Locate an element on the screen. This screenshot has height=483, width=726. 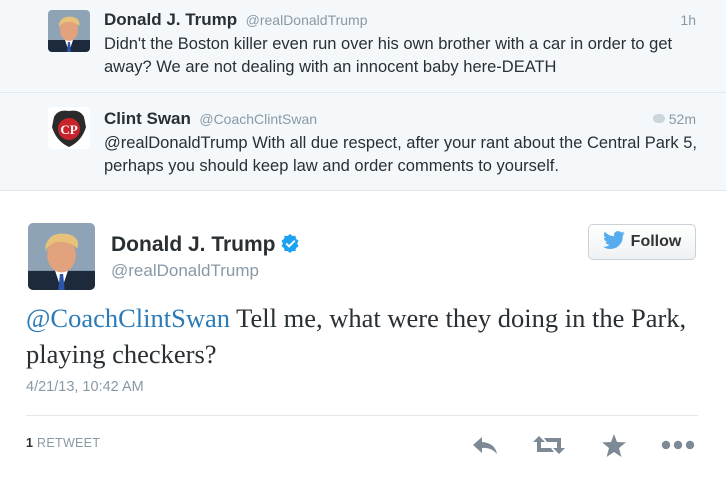
retweet-icon is located at coordinates (549, 445).